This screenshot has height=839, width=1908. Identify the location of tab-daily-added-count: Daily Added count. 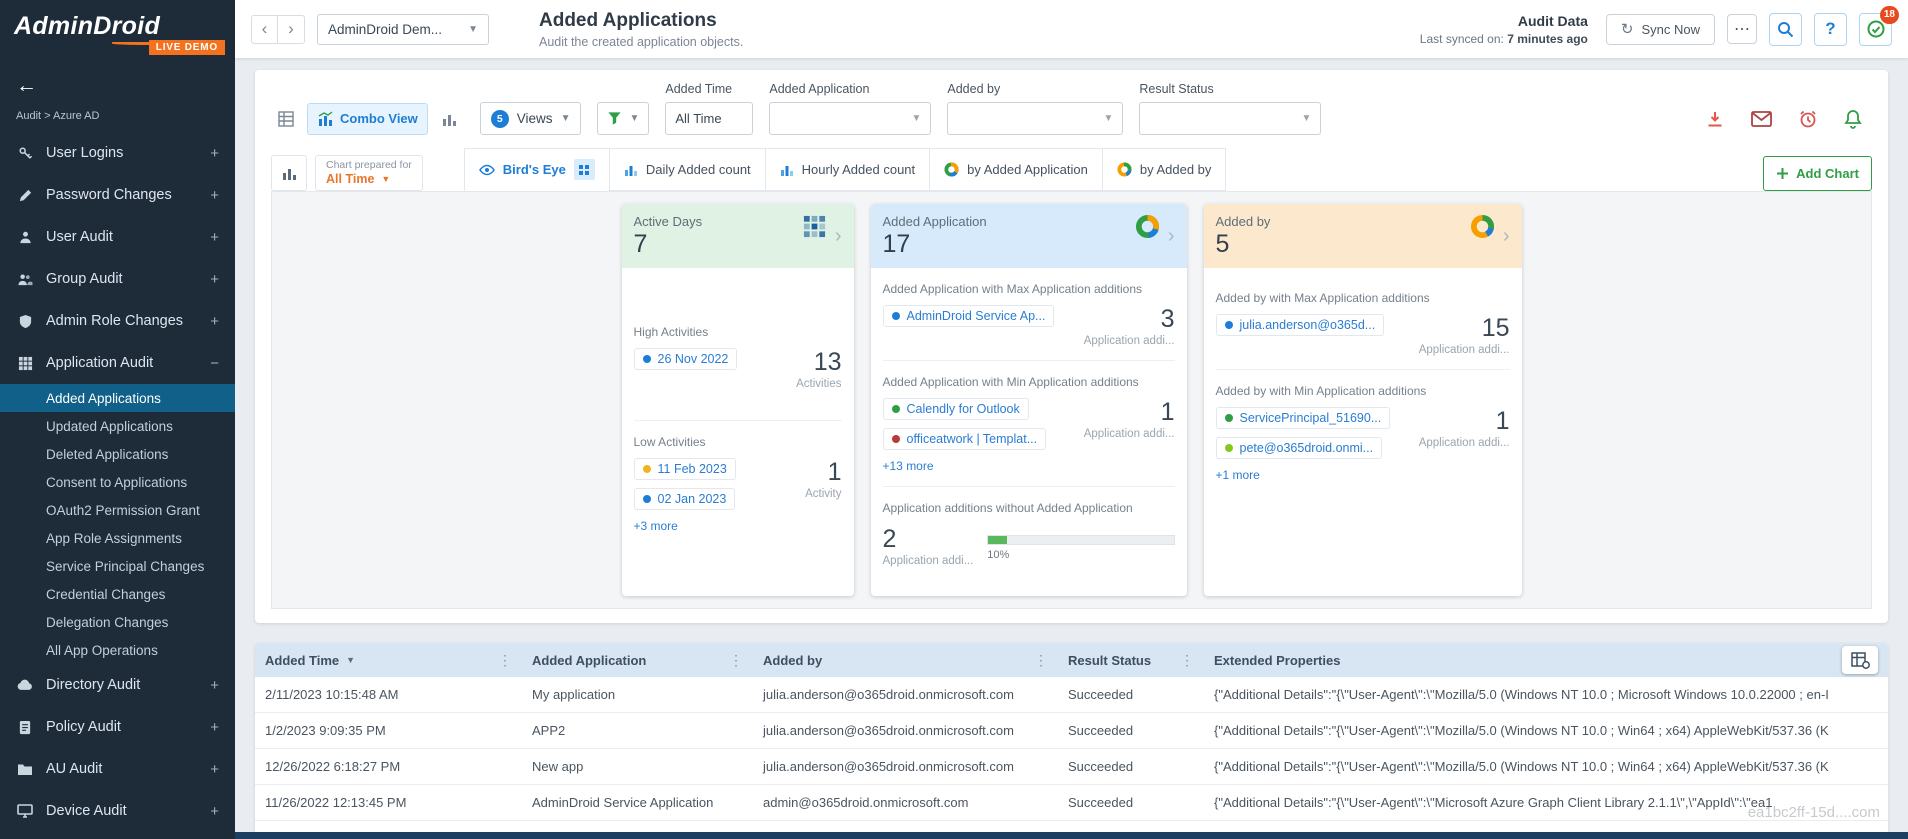
(687, 169).